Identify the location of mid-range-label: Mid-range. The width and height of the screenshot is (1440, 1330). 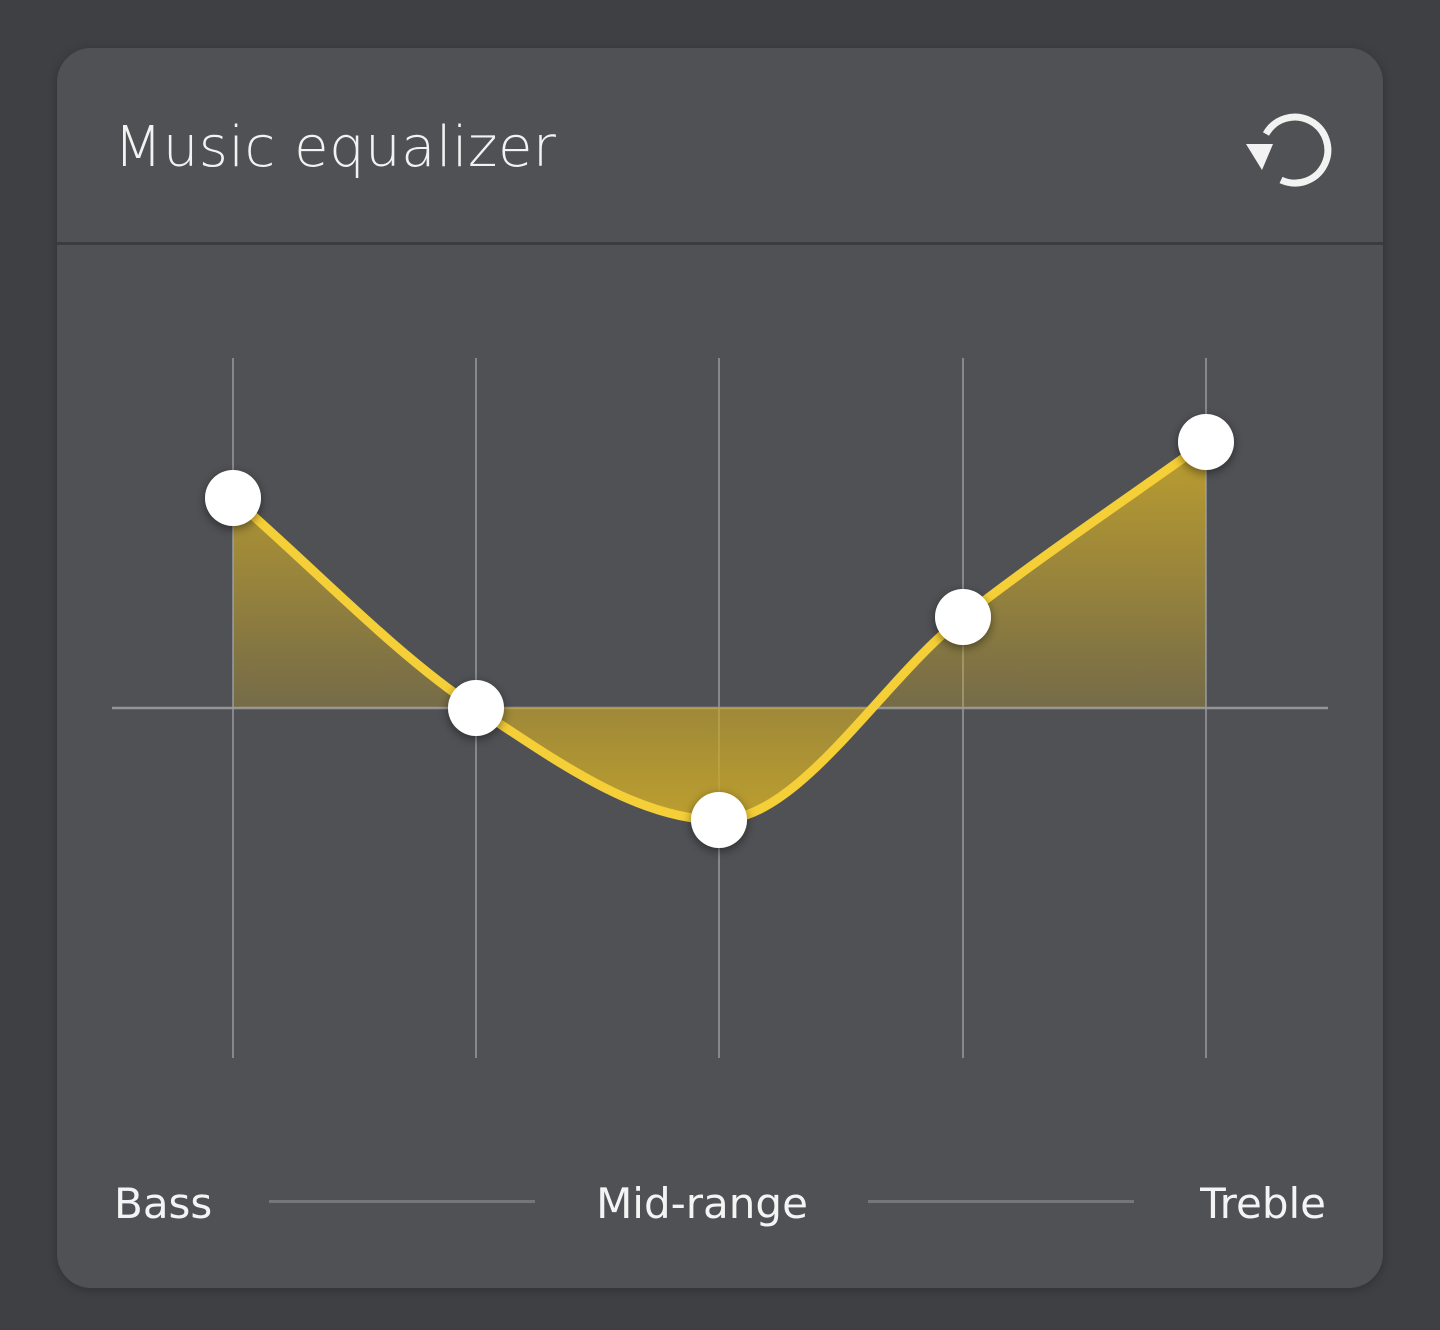
(702, 1203).